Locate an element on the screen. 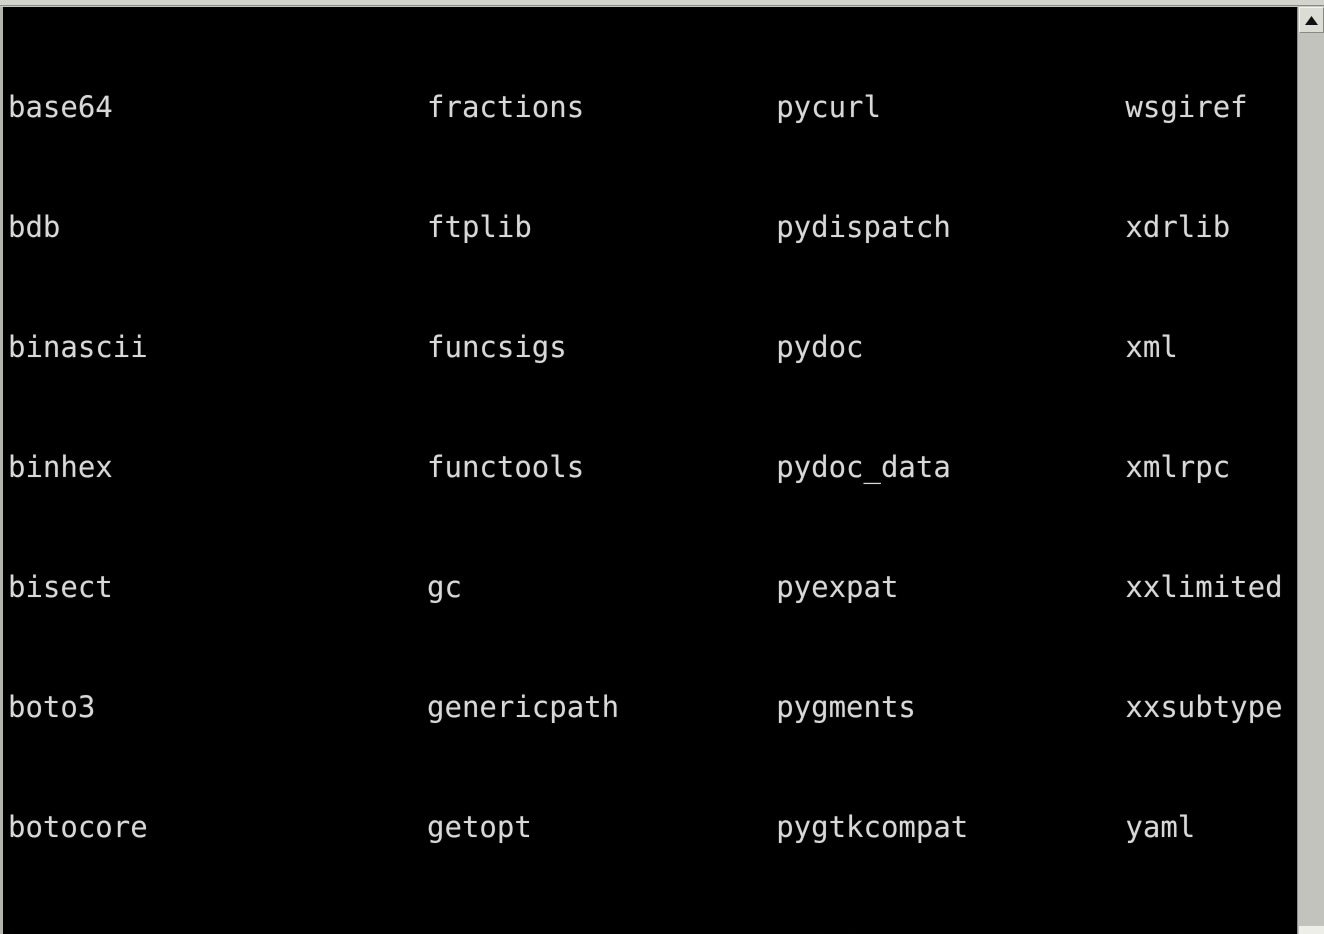 This screenshot has height=934, width=1324. module-list-row: base64 fractions pycurl wsgiref is located at coordinates (628, 107).